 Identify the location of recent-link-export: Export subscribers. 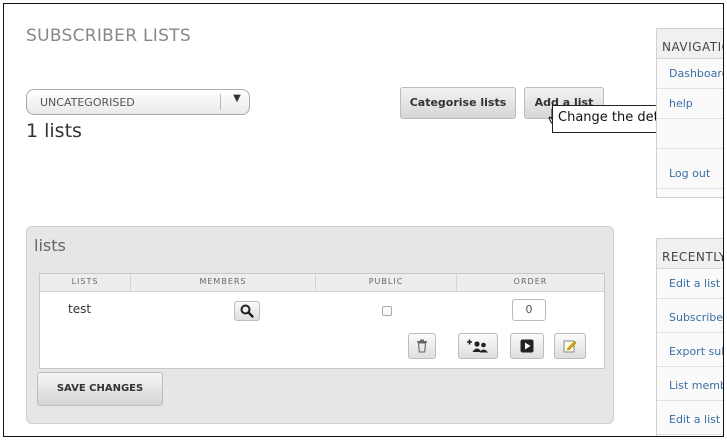
(690, 352).